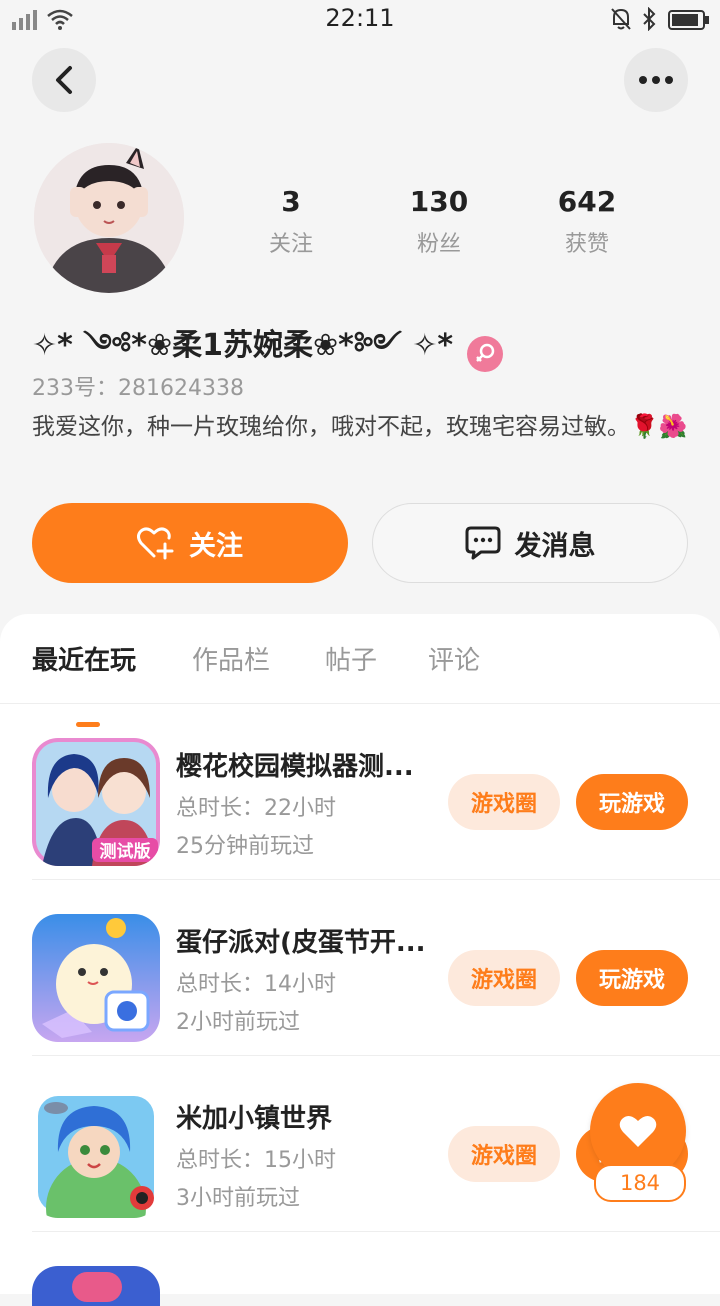 The width and height of the screenshot is (720, 1306). What do you see at coordinates (483, 543) in the screenshot?
I see `chat-bubble-icon` at bounding box center [483, 543].